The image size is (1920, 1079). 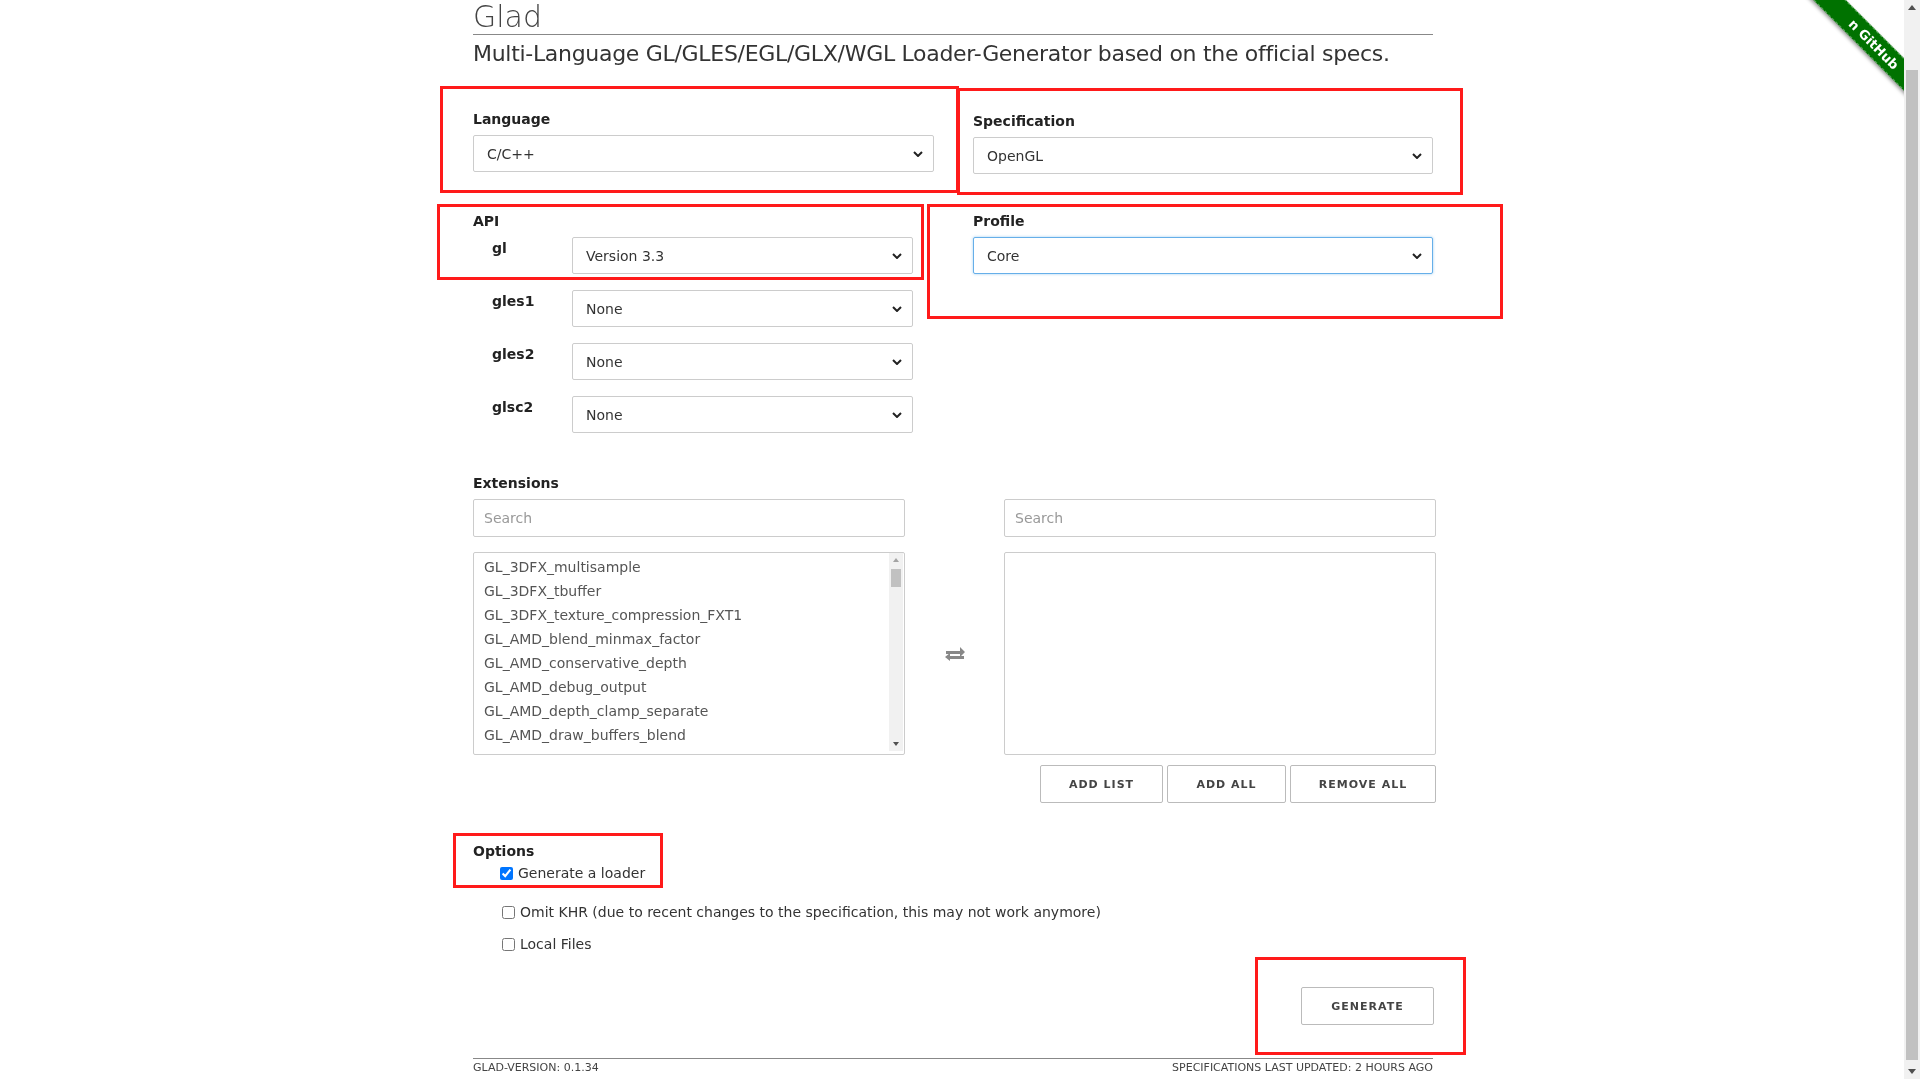 I want to click on extension-item: GL_3DFX_tbuffer, so click(x=543, y=591).